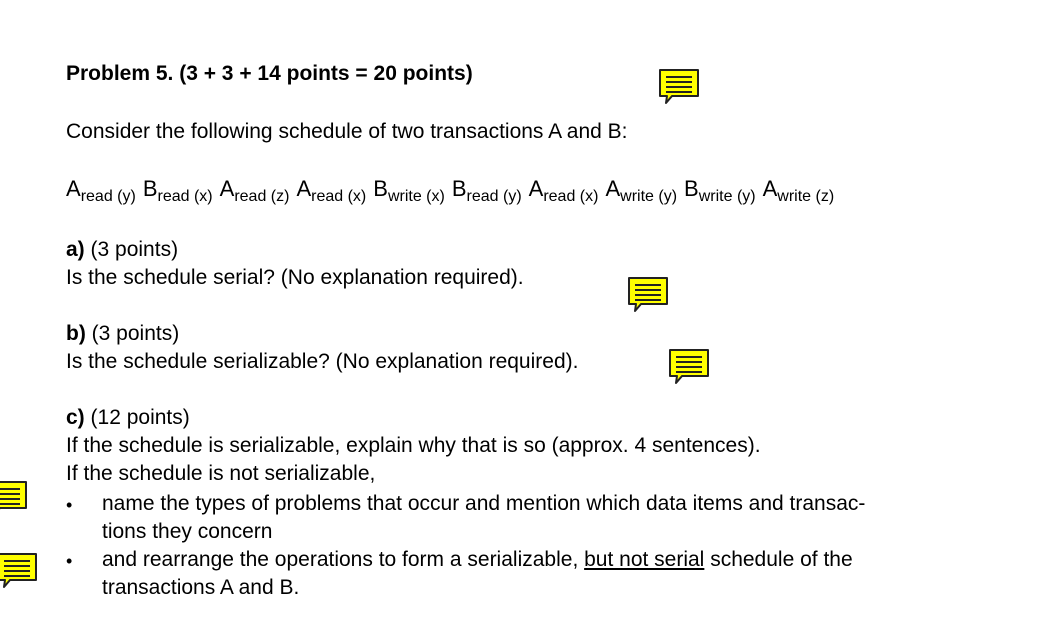 This screenshot has height=619, width=1039. I want to click on schedule-op-action: read (z), so click(262, 196).